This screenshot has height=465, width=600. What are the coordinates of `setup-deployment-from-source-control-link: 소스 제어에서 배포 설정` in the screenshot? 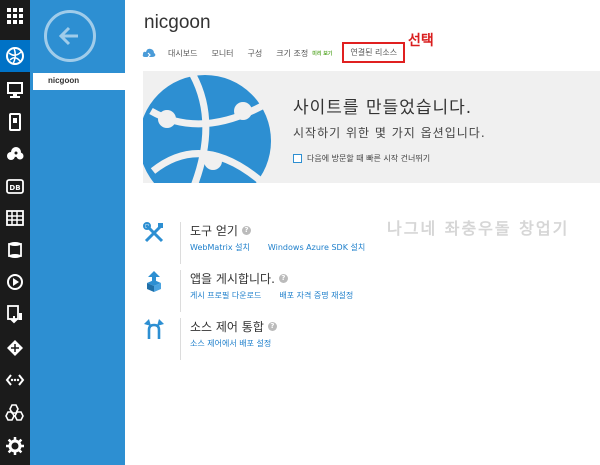 It's located at (230, 343).